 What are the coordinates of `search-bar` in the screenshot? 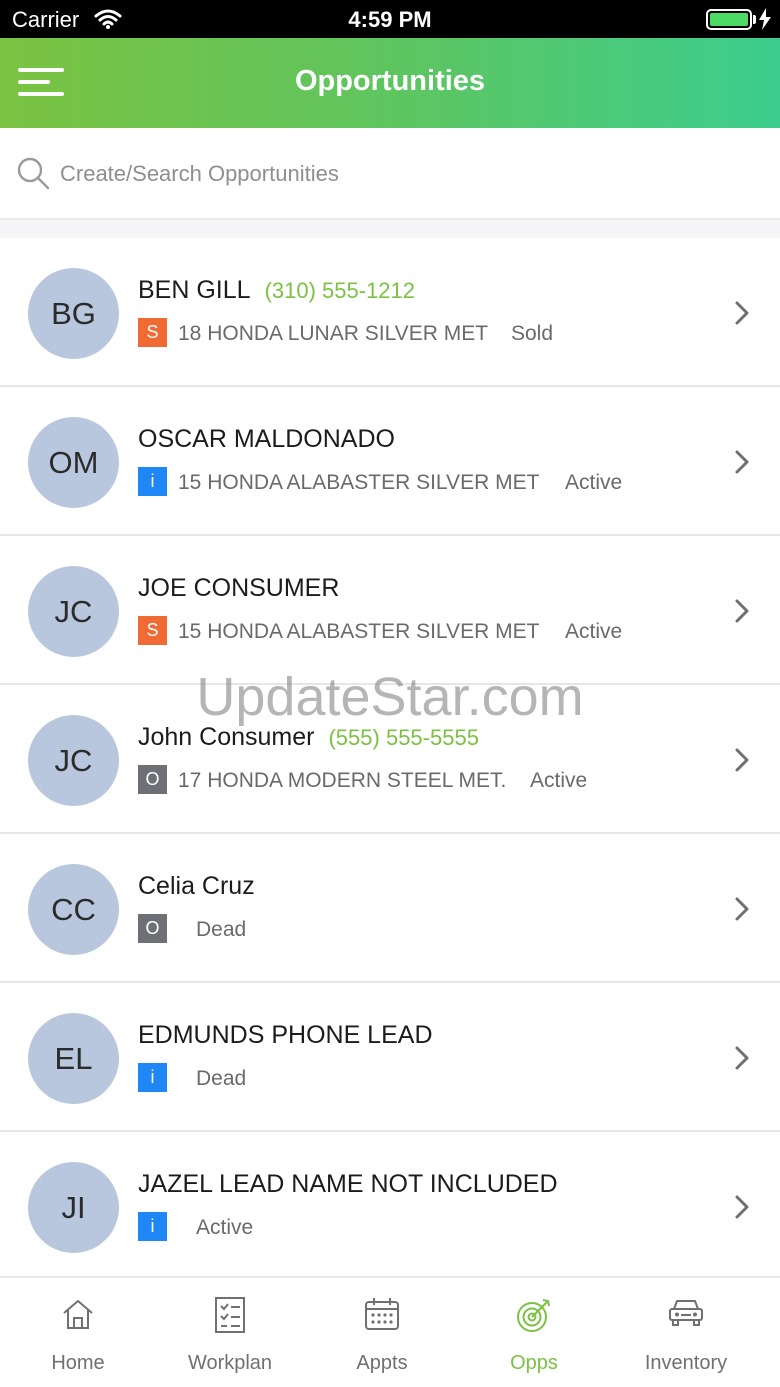 It's located at (390, 174).